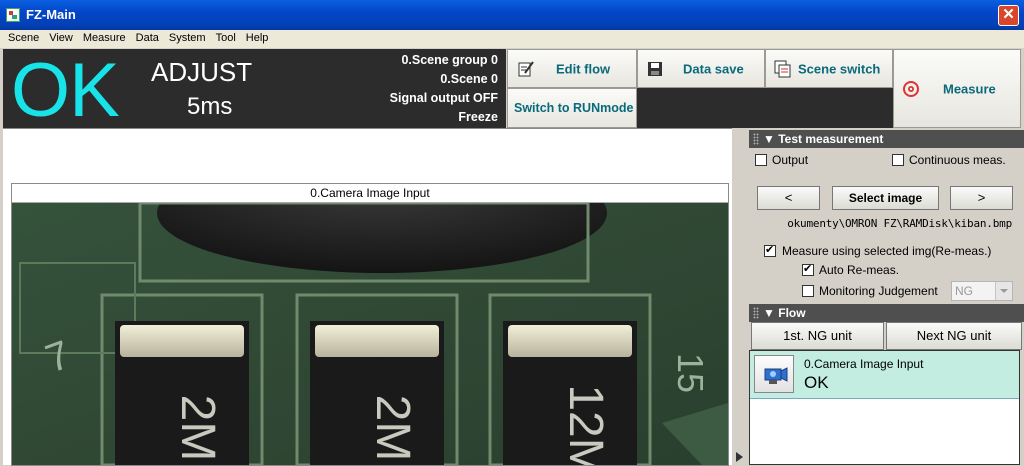 This screenshot has height=466, width=1024. What do you see at coordinates (469, 79) in the screenshot?
I see `scene-label: 0.Scene 0` at bounding box center [469, 79].